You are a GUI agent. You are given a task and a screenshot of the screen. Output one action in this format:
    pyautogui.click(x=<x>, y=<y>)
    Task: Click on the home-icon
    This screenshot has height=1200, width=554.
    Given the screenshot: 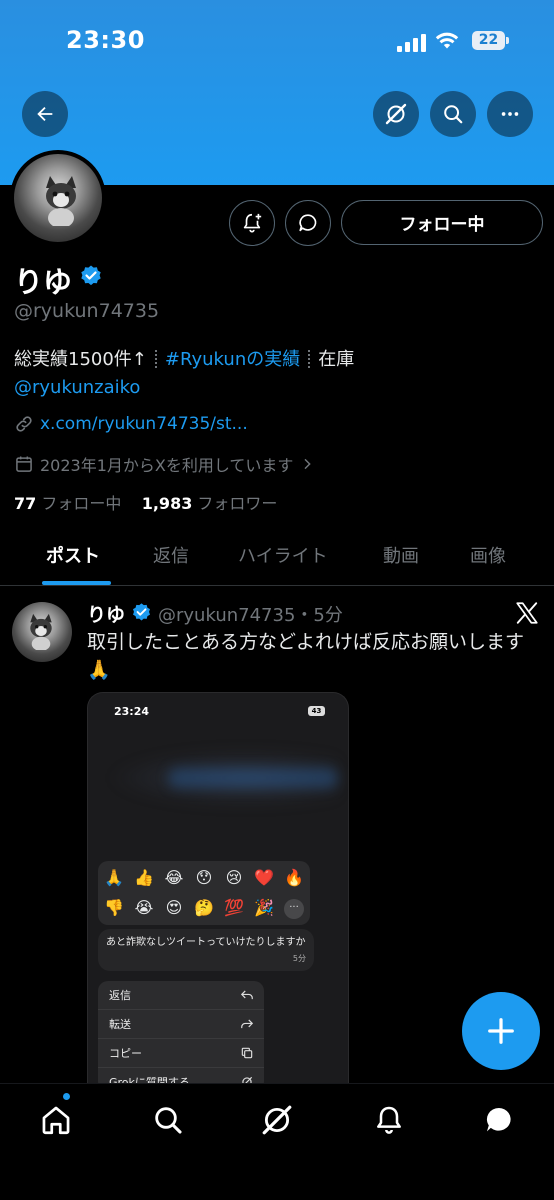 What is the action you would take?
    pyautogui.click(x=56, y=1120)
    